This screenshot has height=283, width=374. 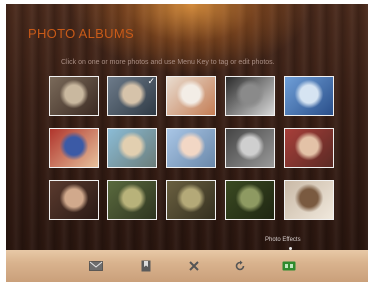 What do you see at coordinates (240, 266) in the screenshot?
I see `rotate-icon` at bounding box center [240, 266].